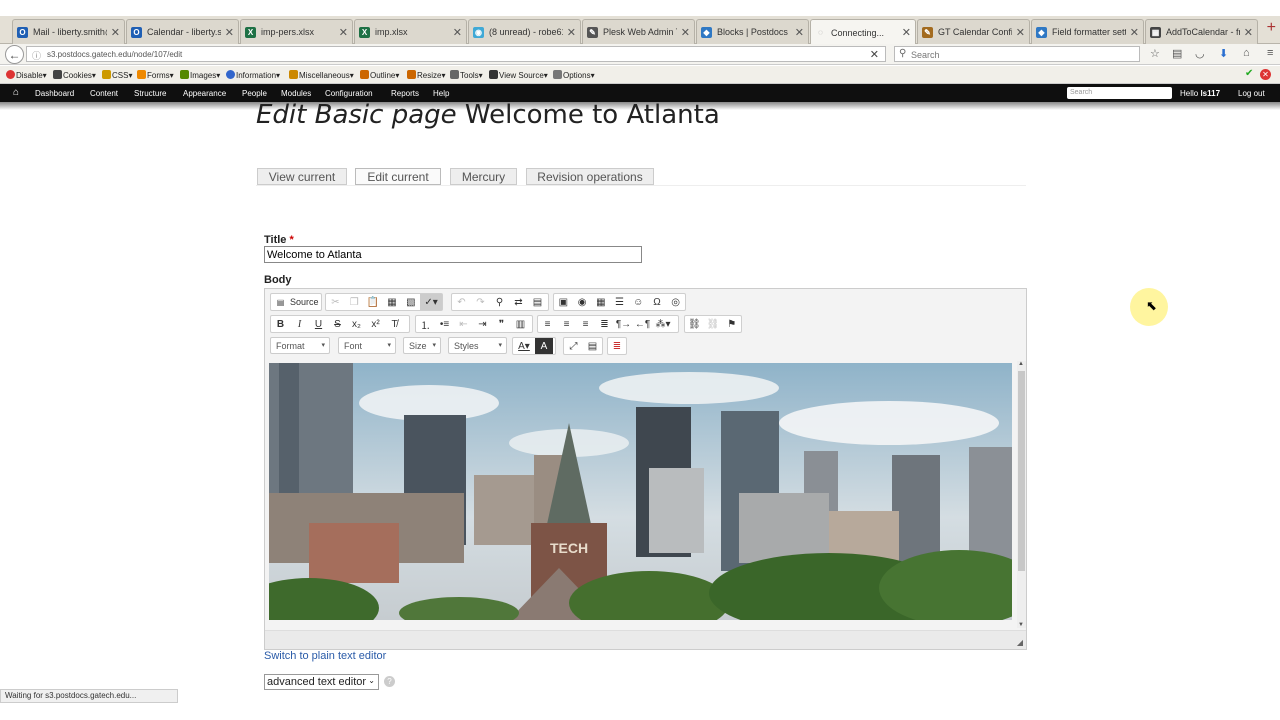 This screenshot has width=1280, height=720. What do you see at coordinates (444, 324) in the screenshot?
I see `bulleted-list-icon: •≡` at bounding box center [444, 324].